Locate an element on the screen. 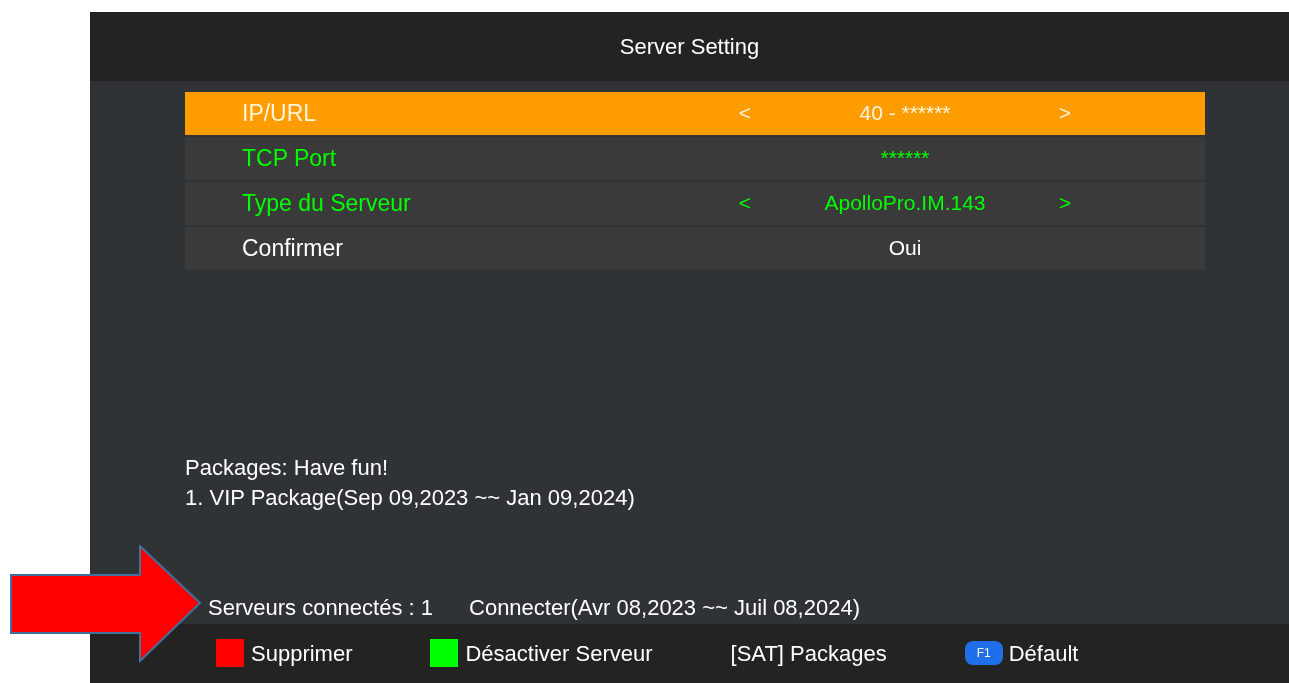 The width and height of the screenshot is (1289, 683). setting-value: ****** is located at coordinates (905, 158).